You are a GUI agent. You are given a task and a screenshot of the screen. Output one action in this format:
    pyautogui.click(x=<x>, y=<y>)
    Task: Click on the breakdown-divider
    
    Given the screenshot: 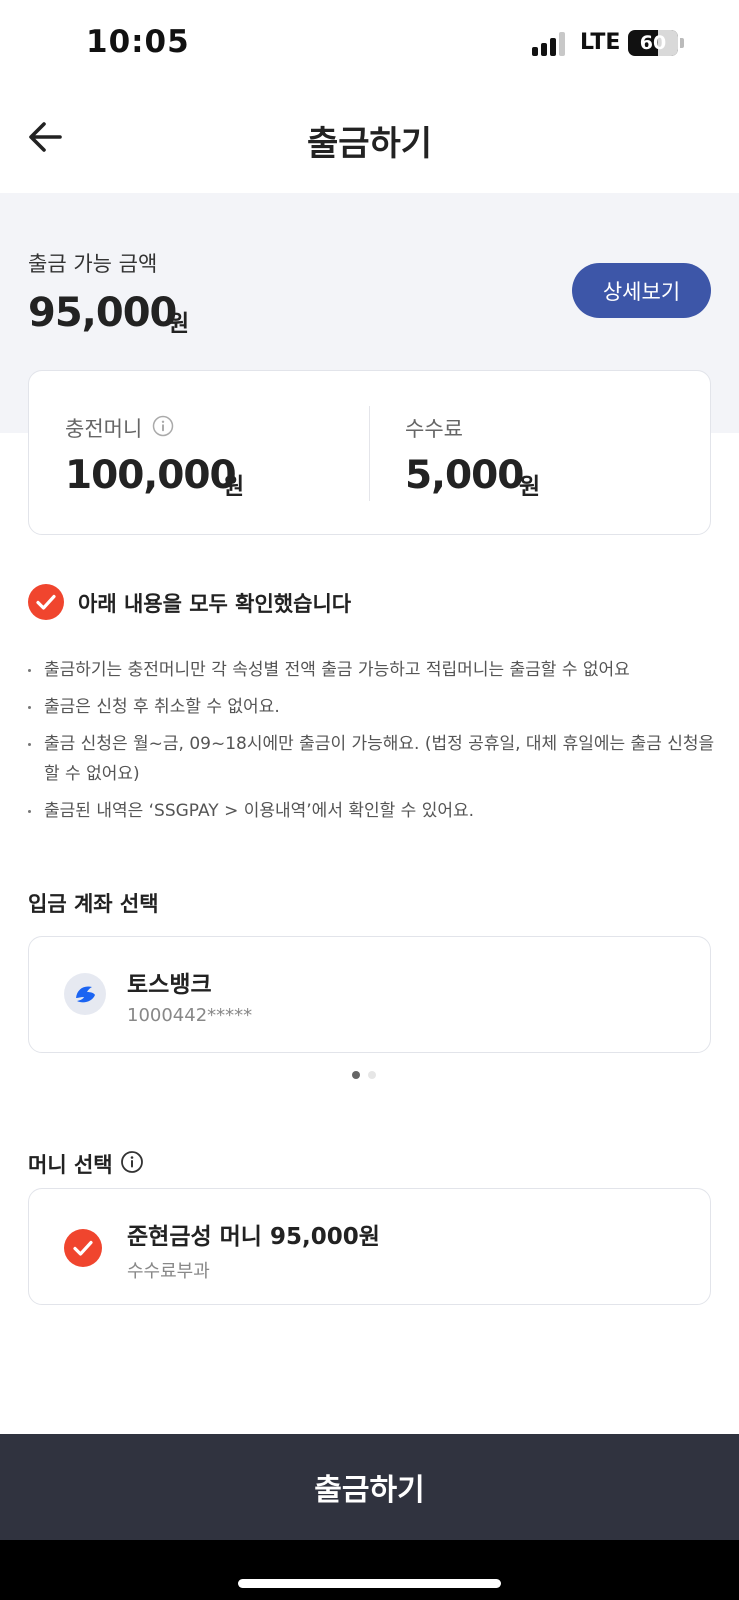 What is the action you would take?
    pyautogui.click(x=369, y=453)
    